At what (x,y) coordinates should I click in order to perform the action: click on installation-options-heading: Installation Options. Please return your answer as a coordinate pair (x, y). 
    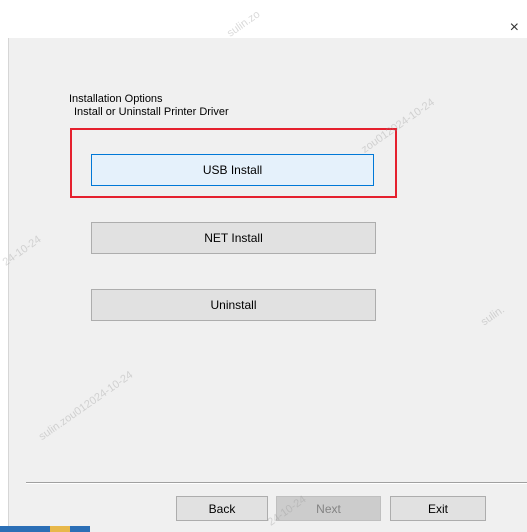
    Looking at the image, I should click on (116, 99).